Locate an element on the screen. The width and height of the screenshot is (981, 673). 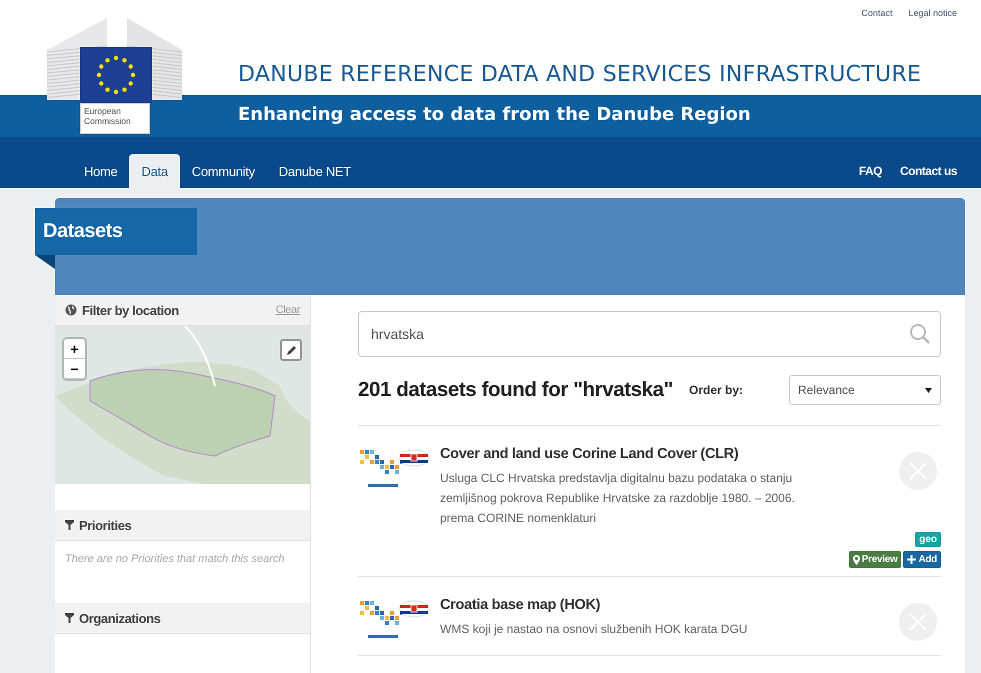
site-title: DANUBE REFERENCE DATA AND SERVICES INFRASTRUCTURE is located at coordinates (580, 74).